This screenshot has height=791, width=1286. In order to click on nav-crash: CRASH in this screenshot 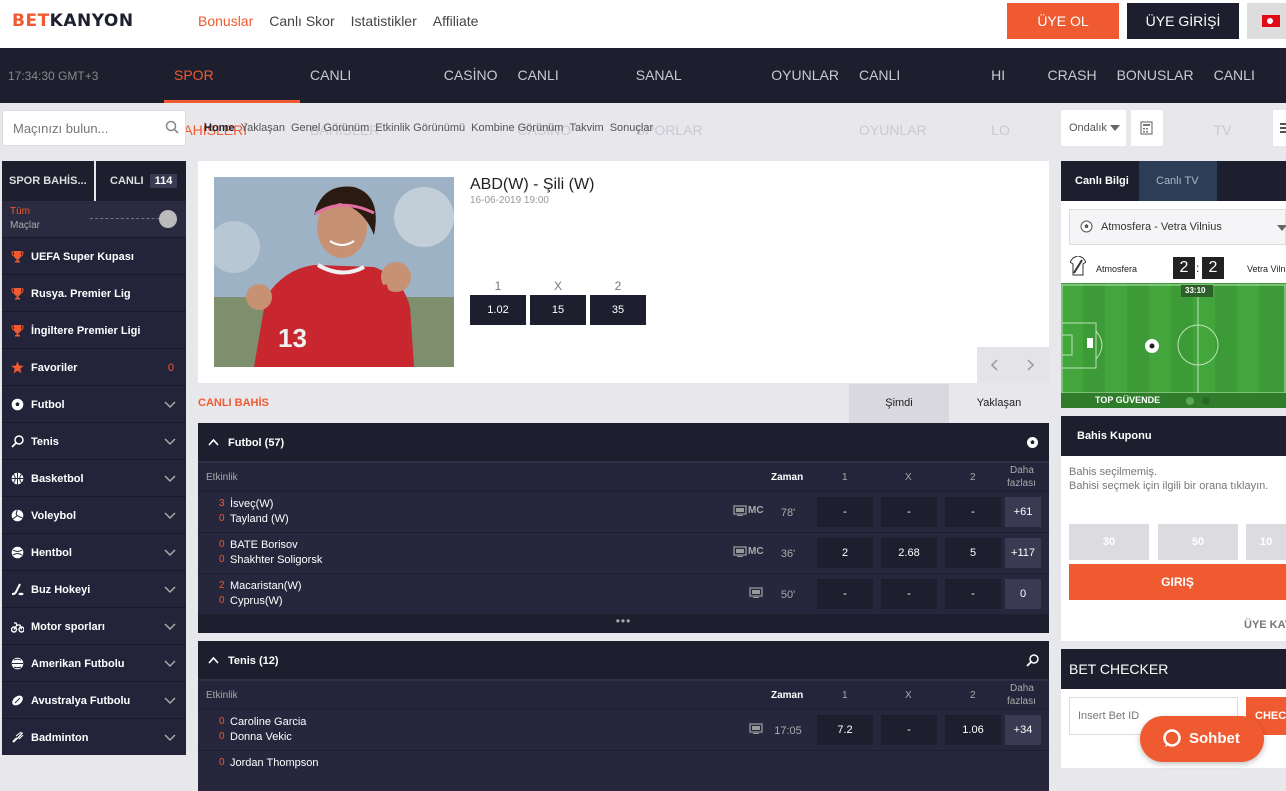, I will do `click(1072, 75)`.